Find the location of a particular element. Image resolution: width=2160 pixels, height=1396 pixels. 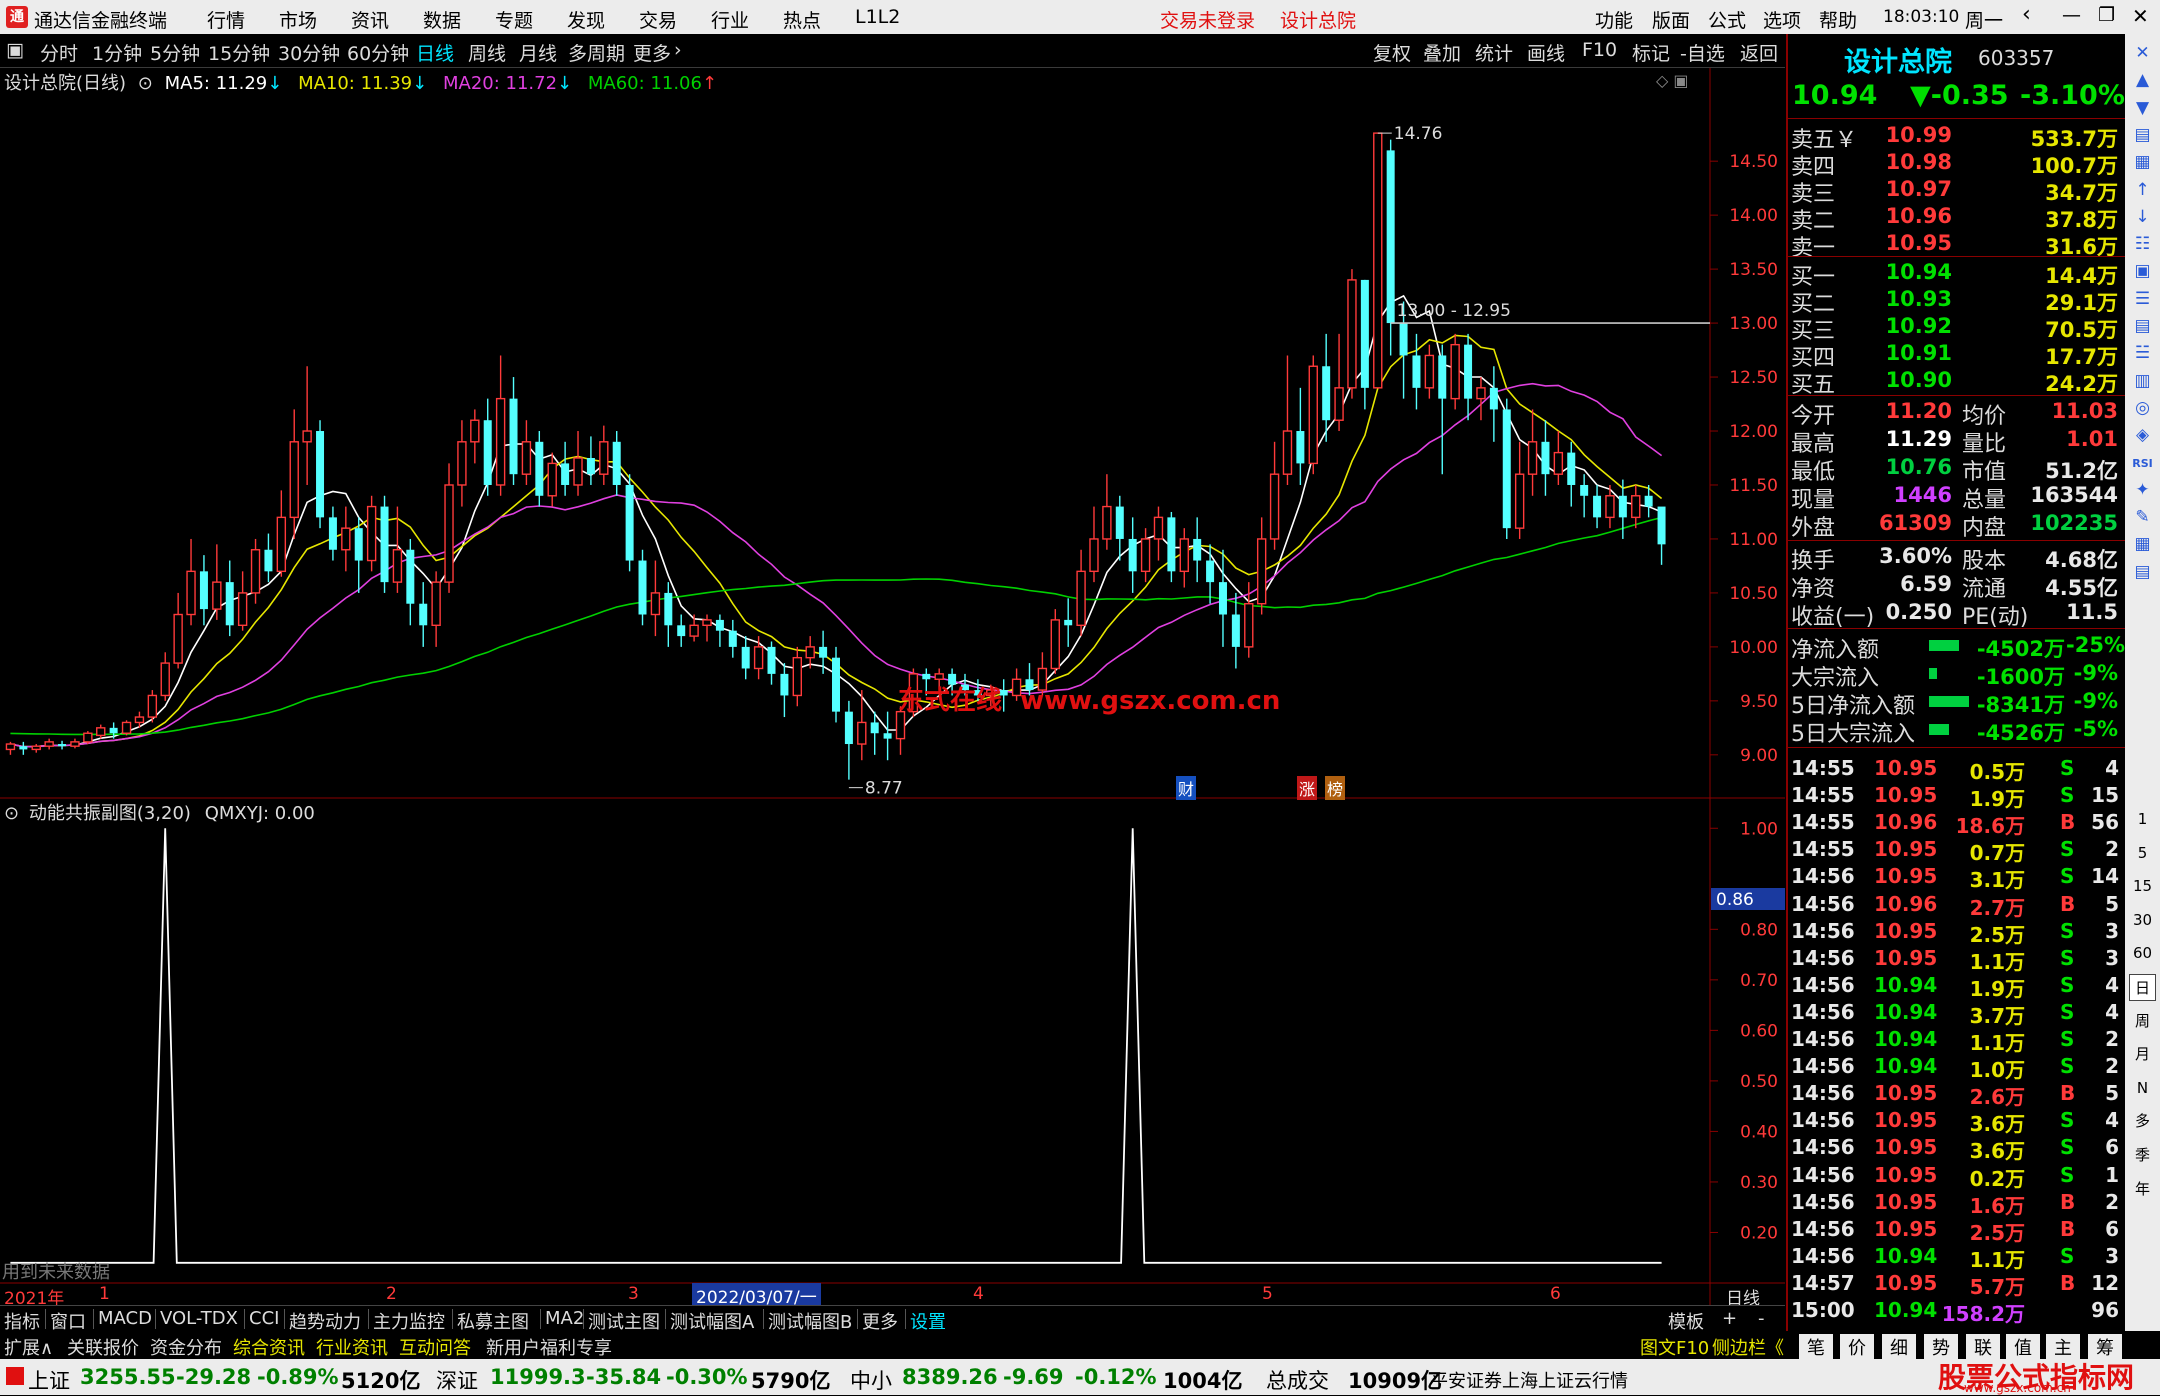

tick-row: 14:56 10.94 1.9万 S 4 is located at coordinates (1956, 987).